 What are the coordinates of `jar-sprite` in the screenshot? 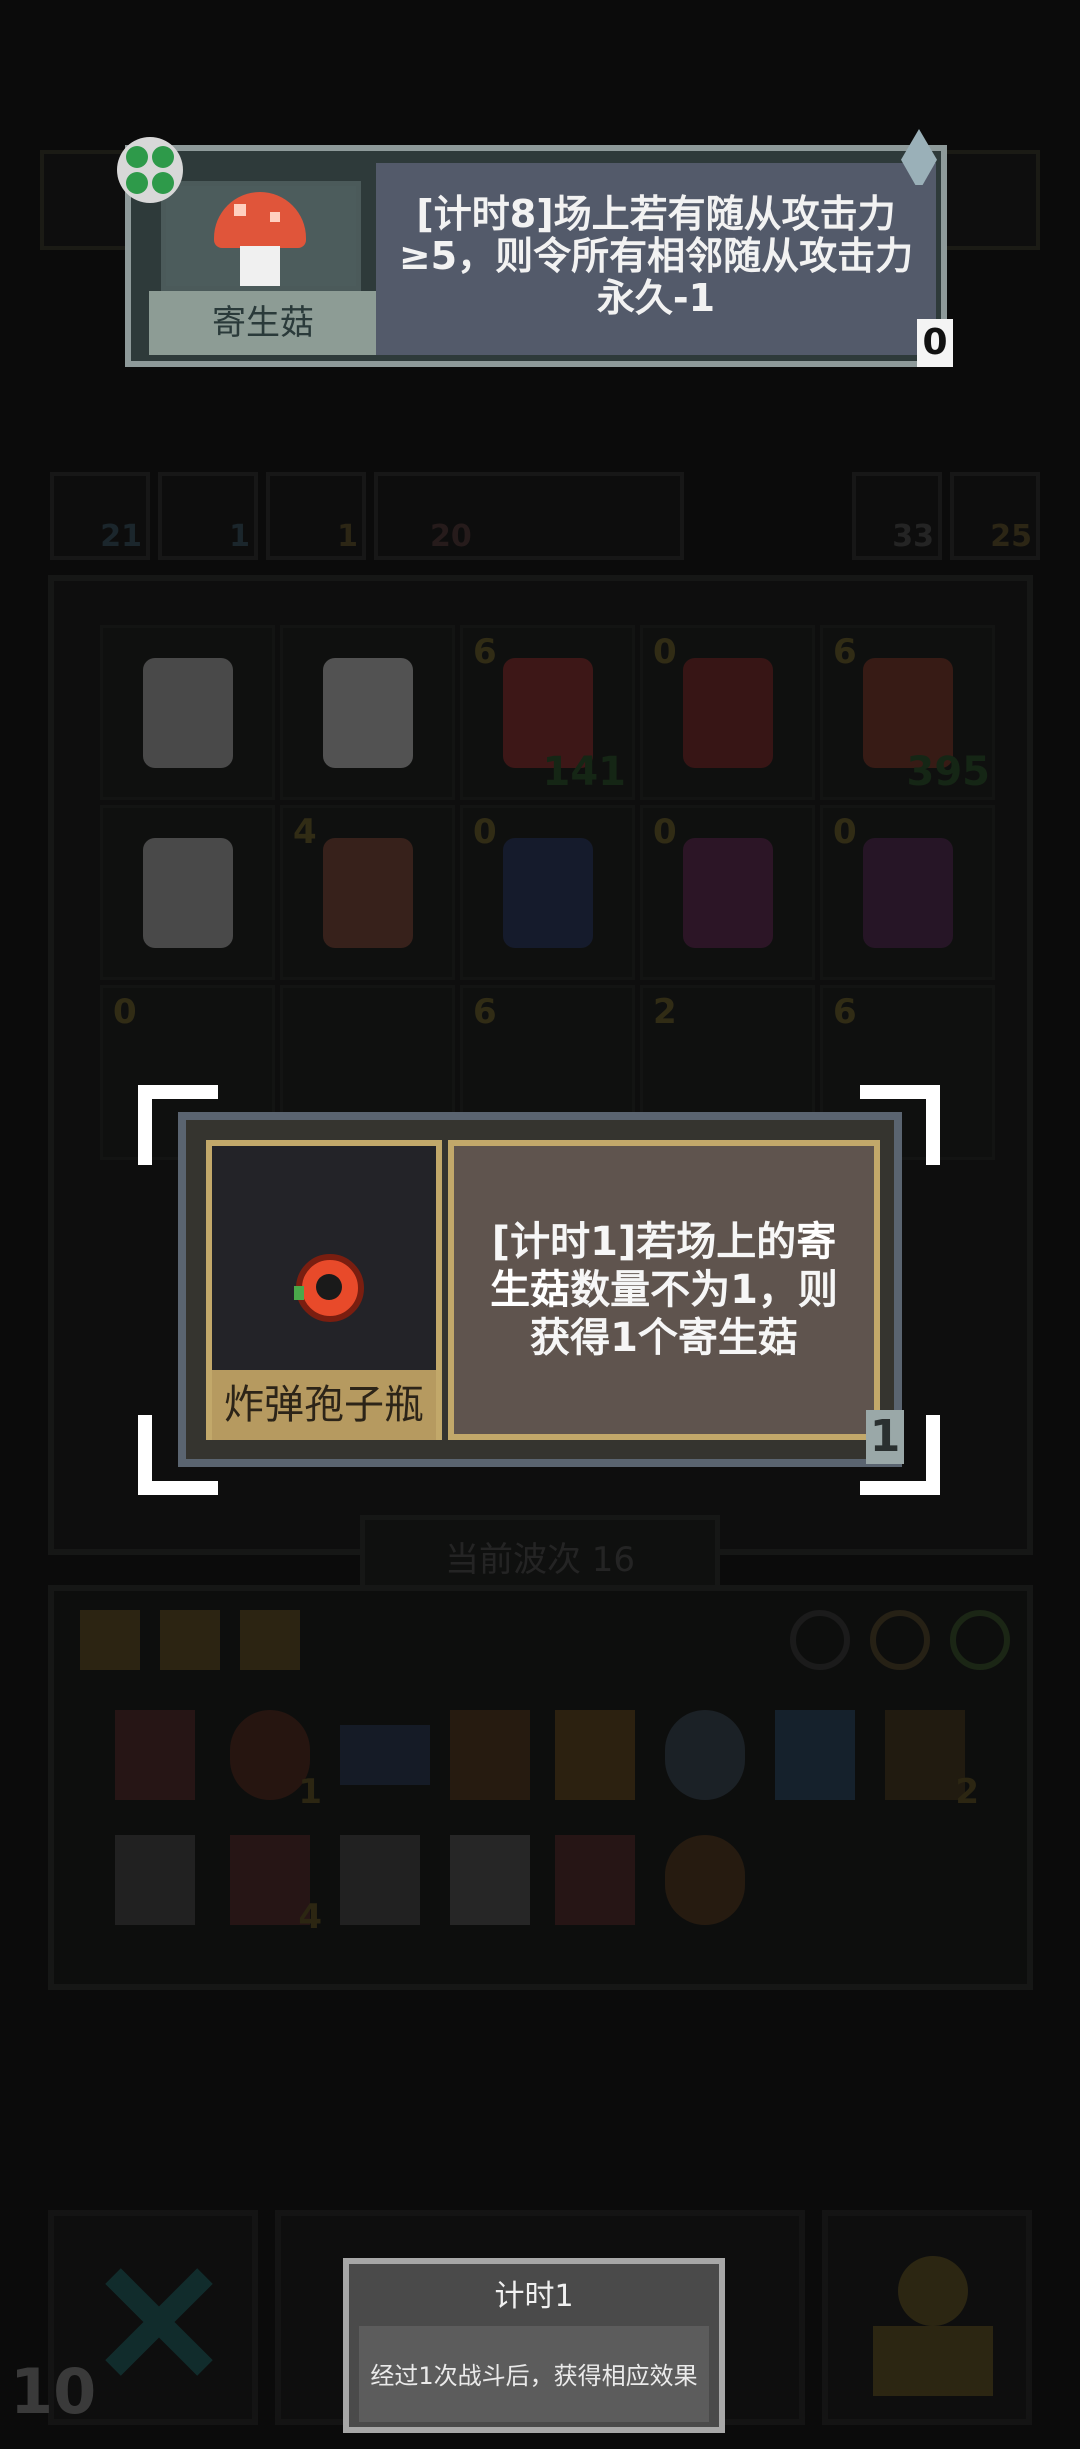 It's located at (548, 893).